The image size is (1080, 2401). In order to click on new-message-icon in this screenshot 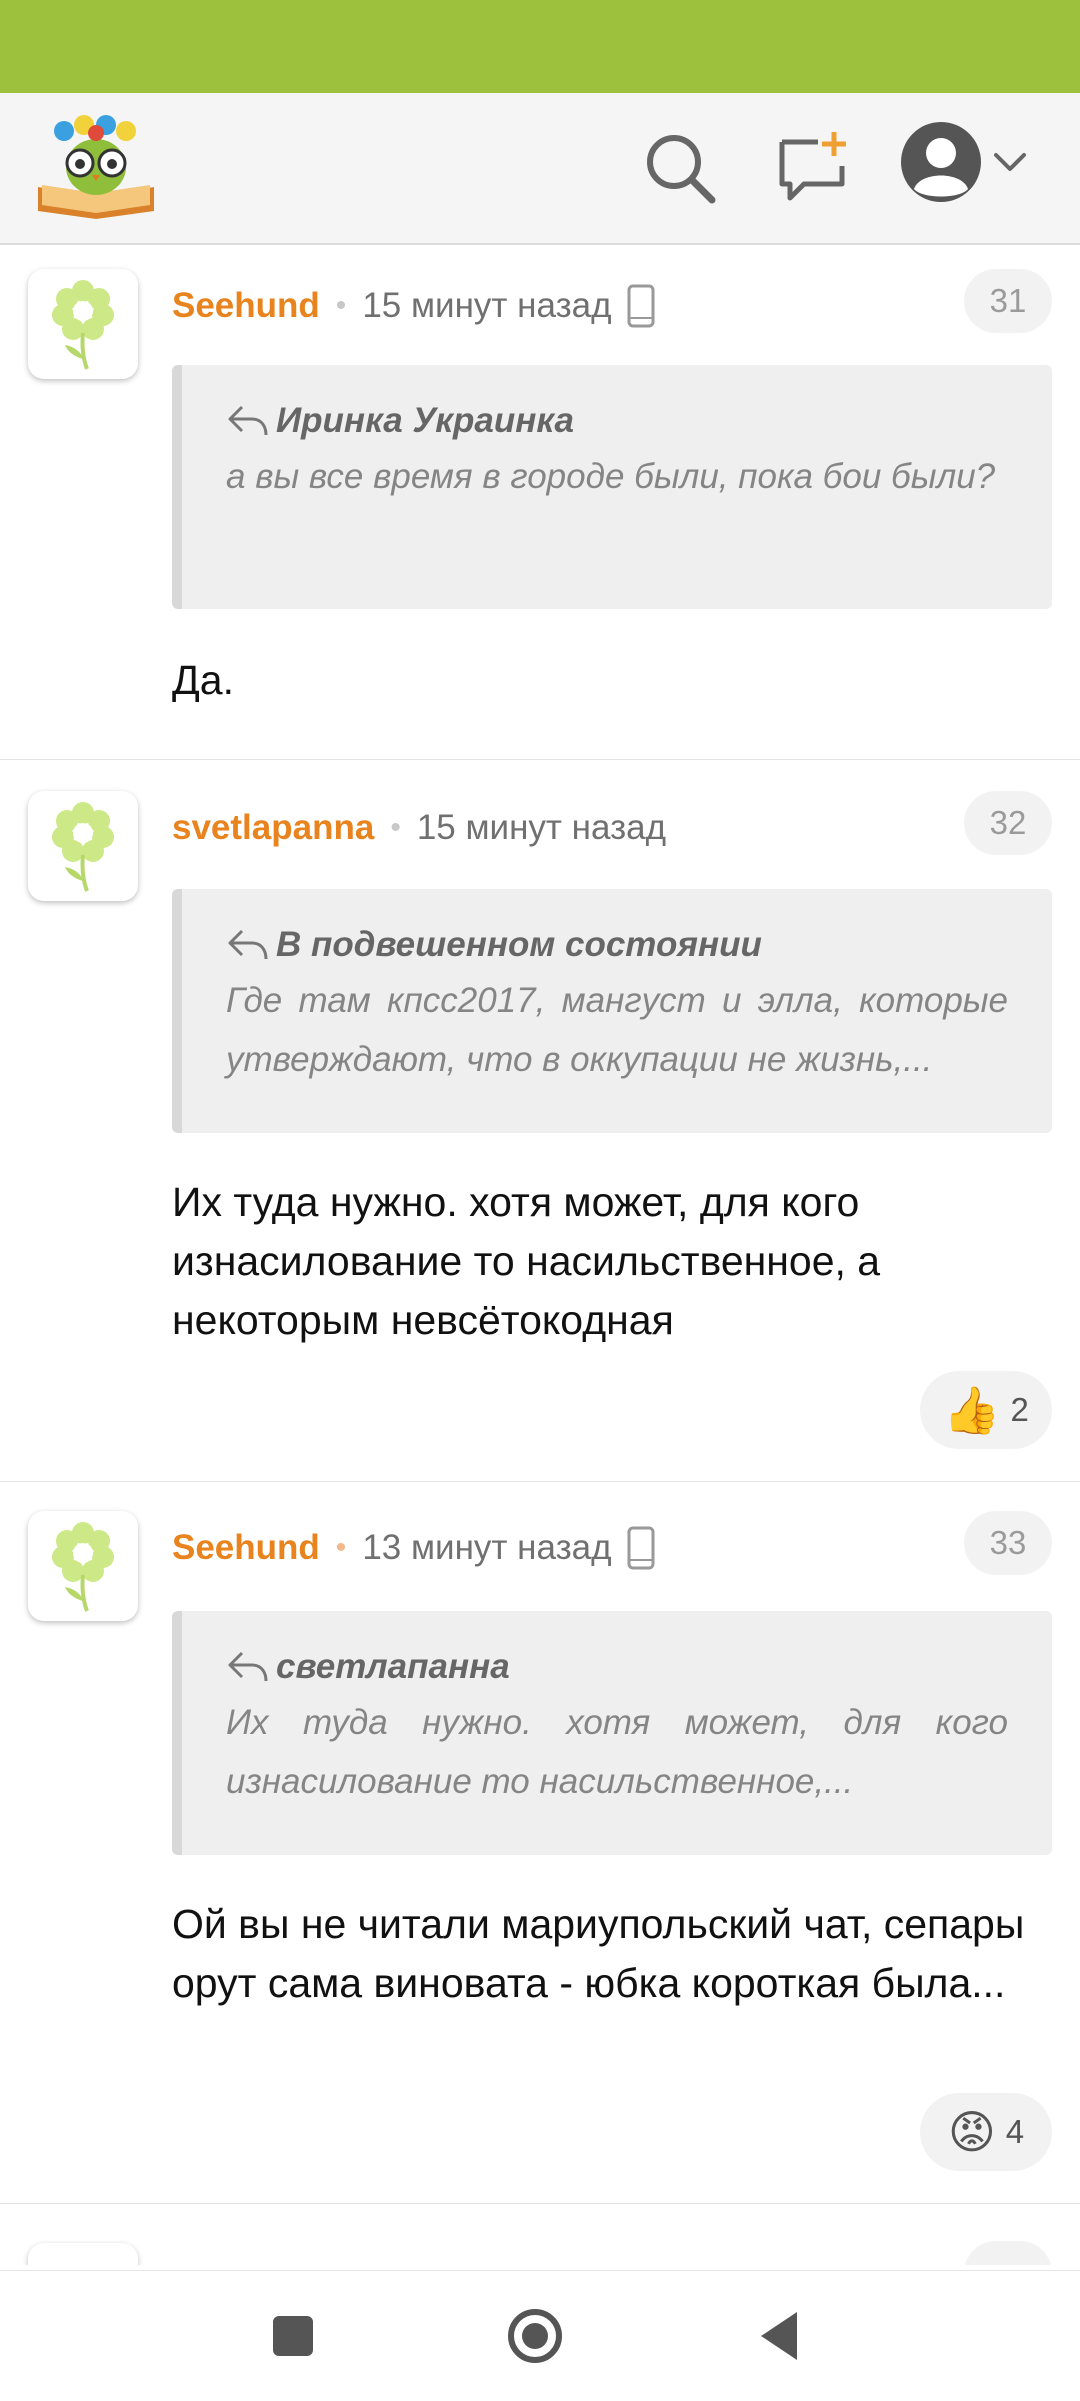, I will do `click(812, 168)`.